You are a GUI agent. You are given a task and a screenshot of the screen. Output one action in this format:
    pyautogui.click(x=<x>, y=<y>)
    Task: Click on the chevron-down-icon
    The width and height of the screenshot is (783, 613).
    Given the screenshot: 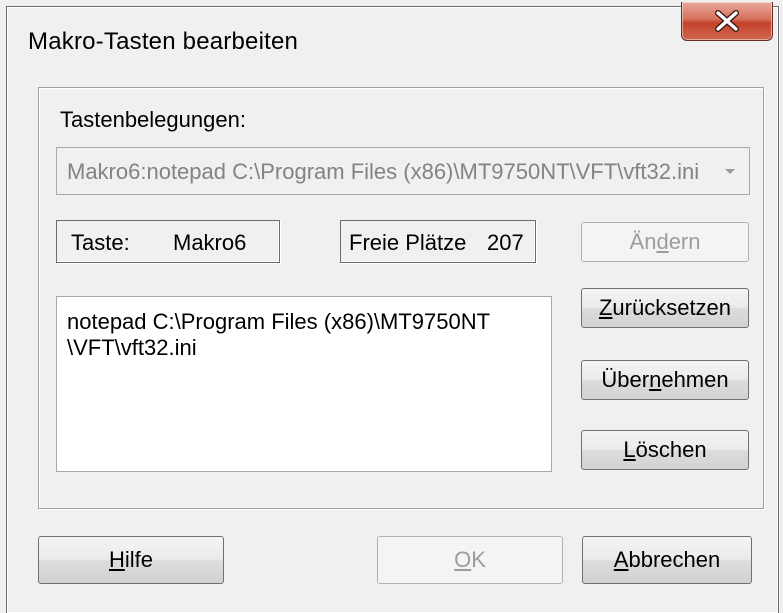 What is the action you would take?
    pyautogui.click(x=730, y=171)
    